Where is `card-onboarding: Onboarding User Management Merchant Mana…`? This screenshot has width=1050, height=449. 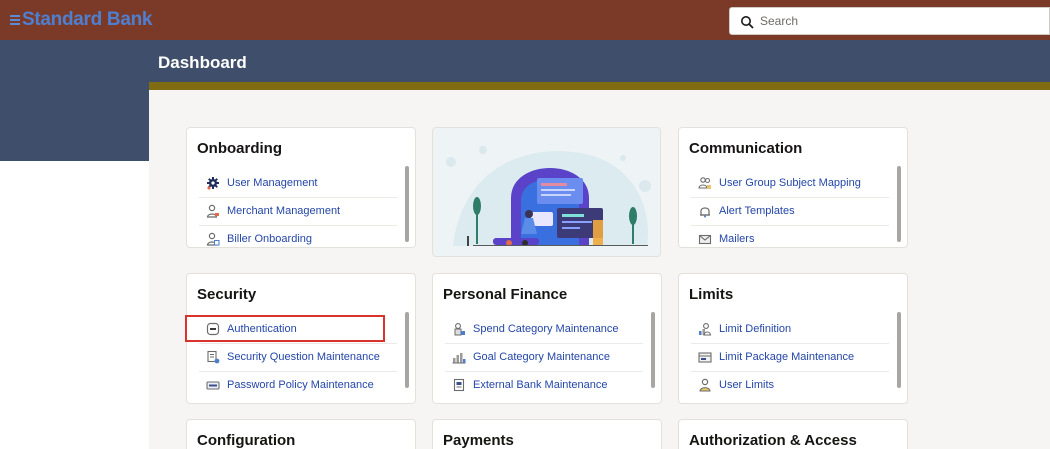 card-onboarding: Onboarding User Management Merchant Mana… is located at coordinates (301, 187).